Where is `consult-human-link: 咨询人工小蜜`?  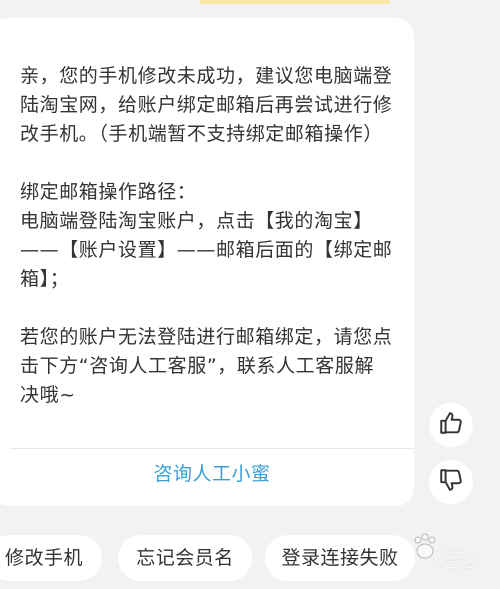 consult-human-link: 咨询人工小蜜 is located at coordinates (212, 474).